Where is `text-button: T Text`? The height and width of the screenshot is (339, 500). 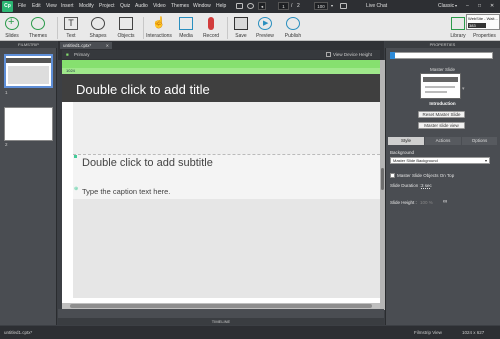 text-button: T Text is located at coordinates (71, 27).